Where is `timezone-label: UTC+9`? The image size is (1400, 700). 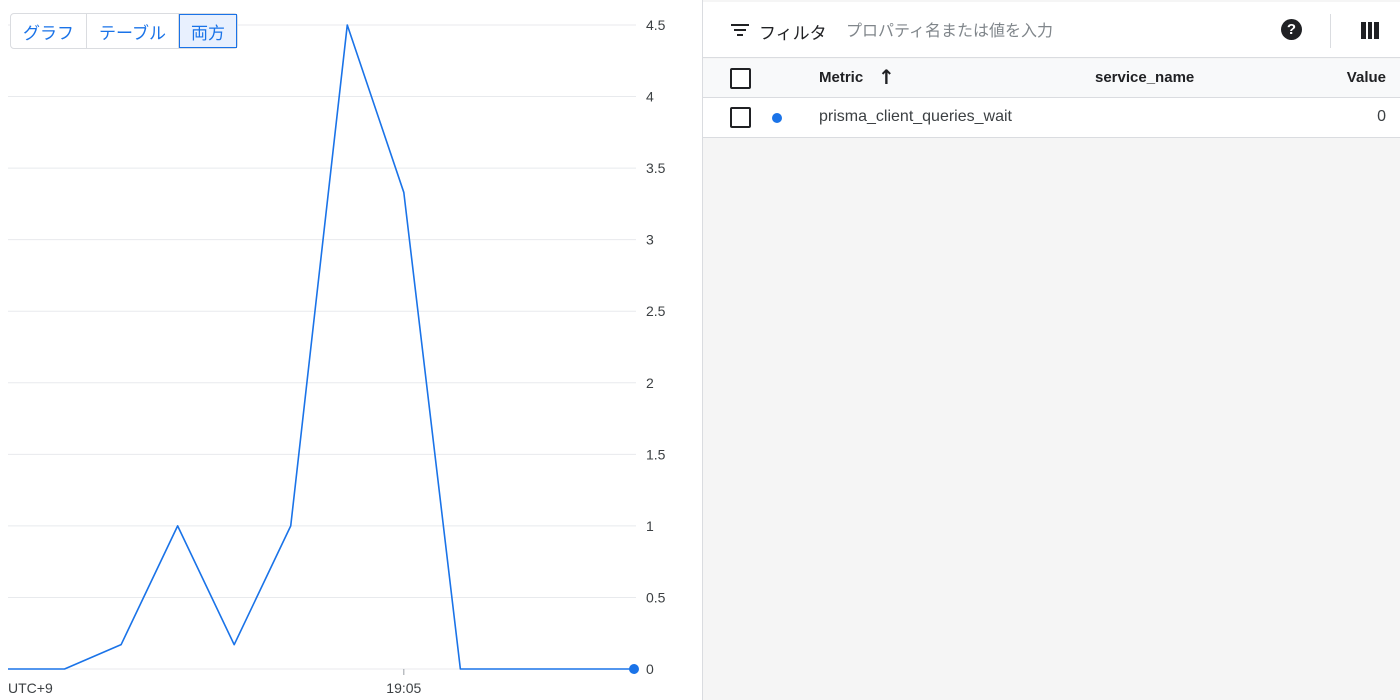
timezone-label: UTC+9 is located at coordinates (30, 688).